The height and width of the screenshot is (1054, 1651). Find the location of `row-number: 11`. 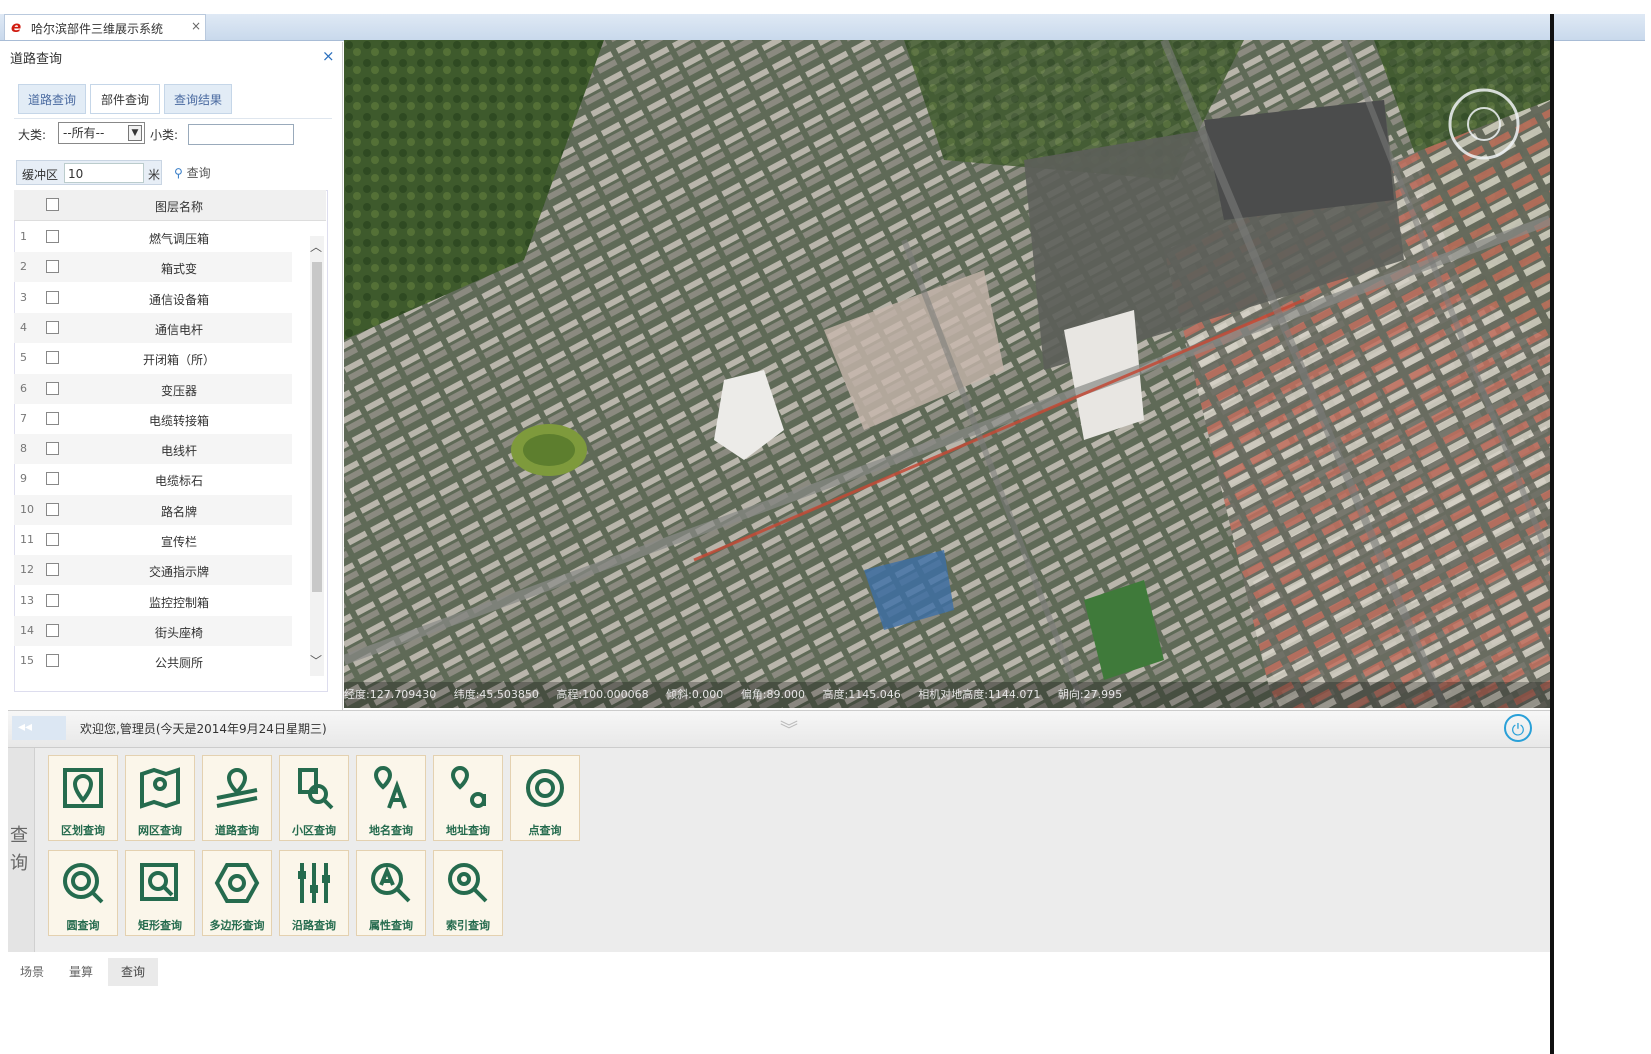

row-number: 11 is located at coordinates (27, 539).